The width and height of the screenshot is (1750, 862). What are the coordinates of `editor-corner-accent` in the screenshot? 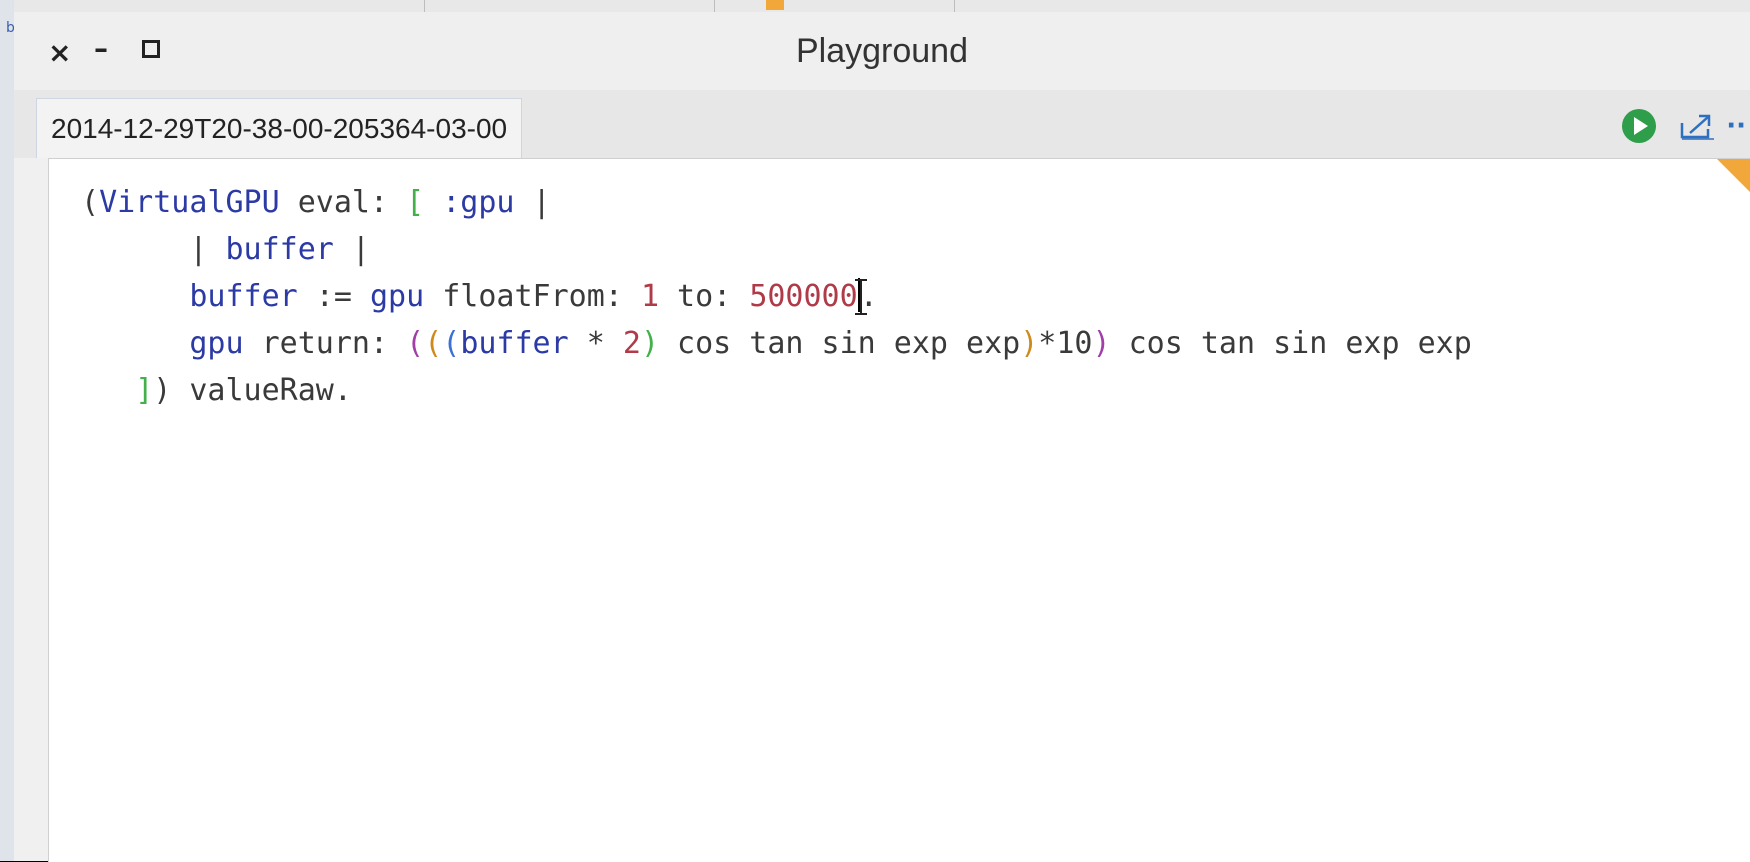 It's located at (1733, 176).